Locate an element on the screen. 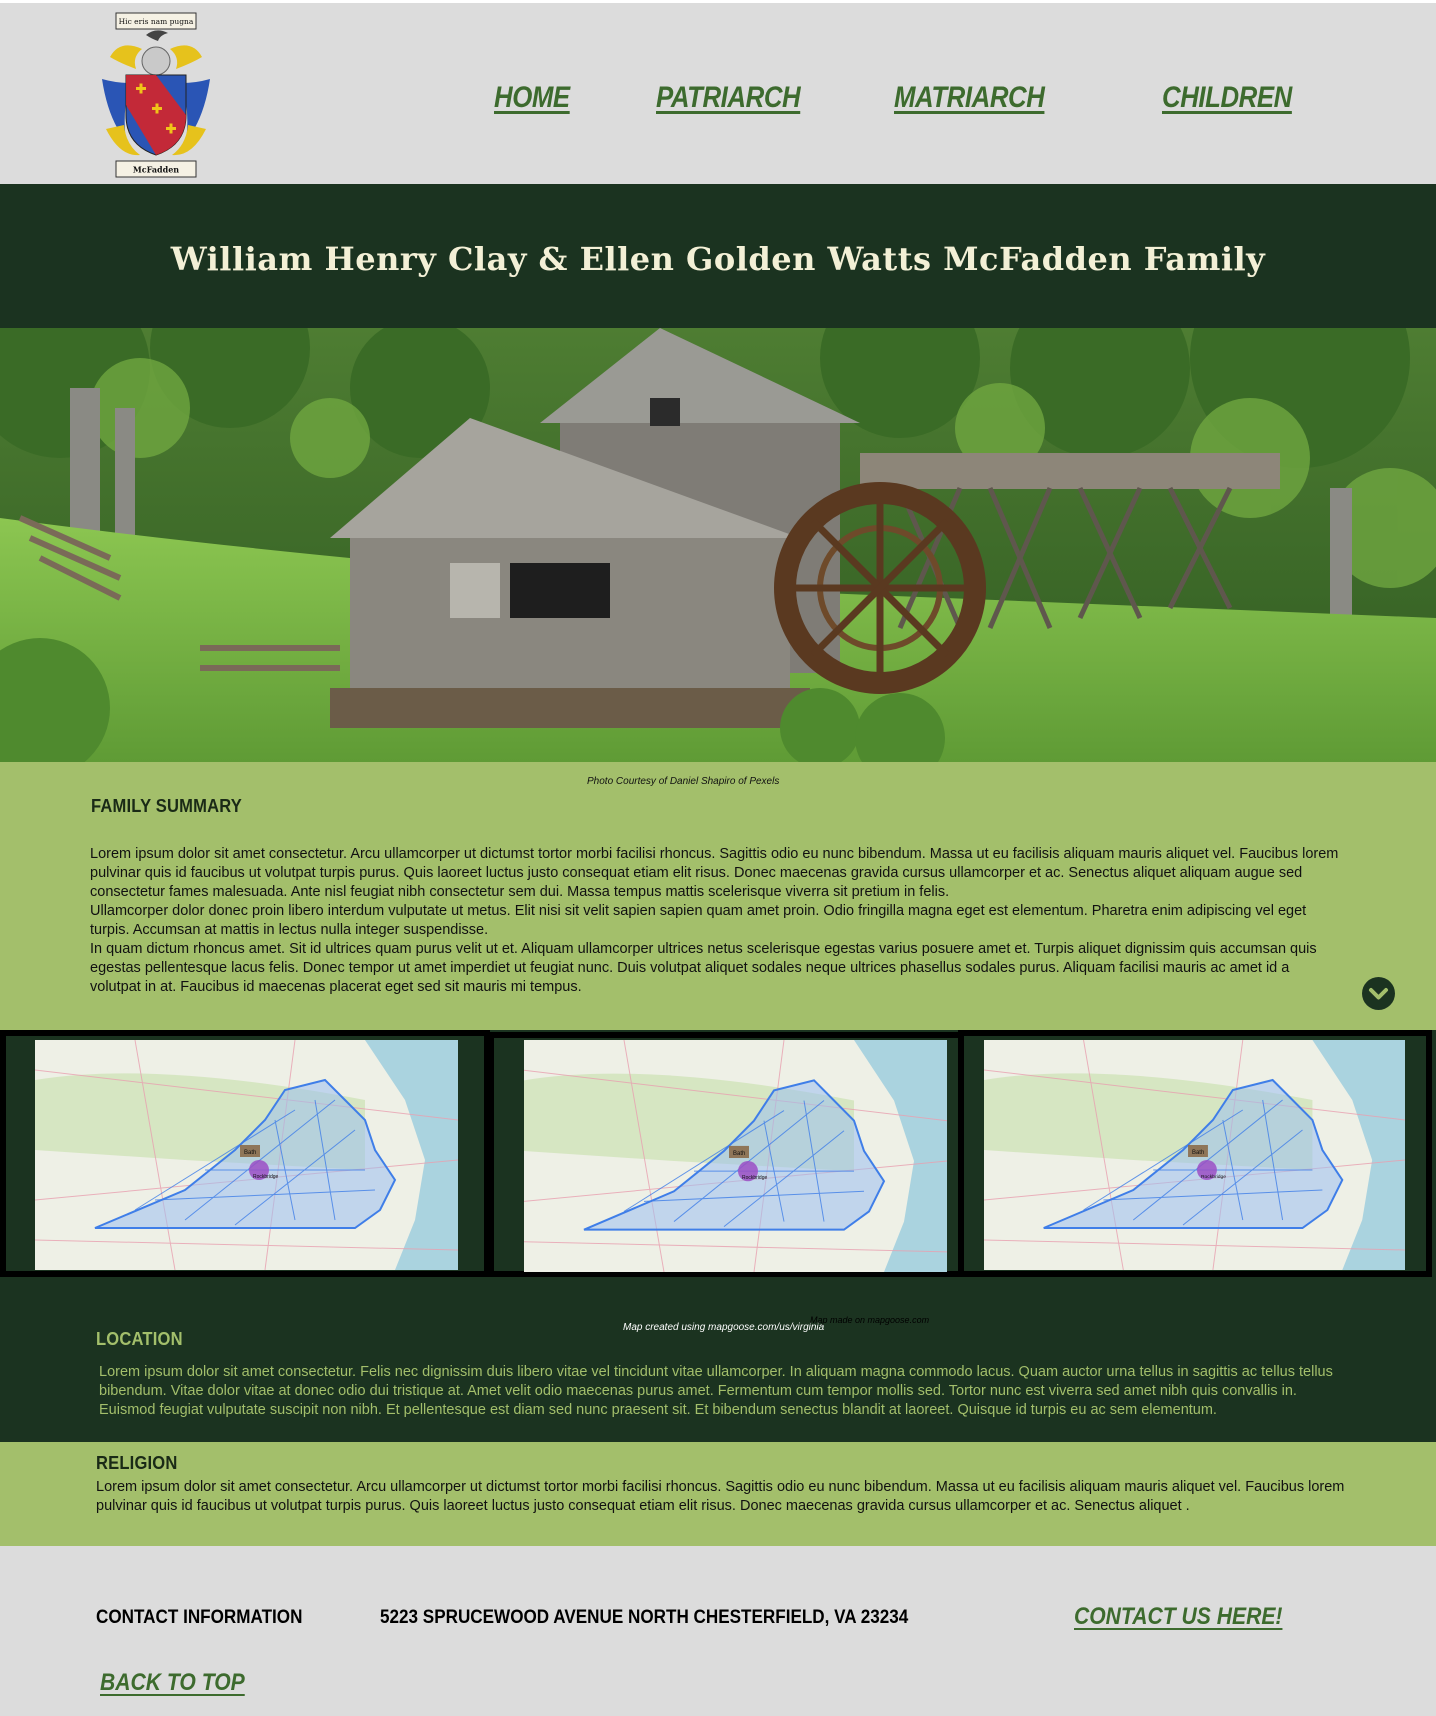 This screenshot has width=1436, height=1716. chevron-down-icon is located at coordinates (1378, 994).